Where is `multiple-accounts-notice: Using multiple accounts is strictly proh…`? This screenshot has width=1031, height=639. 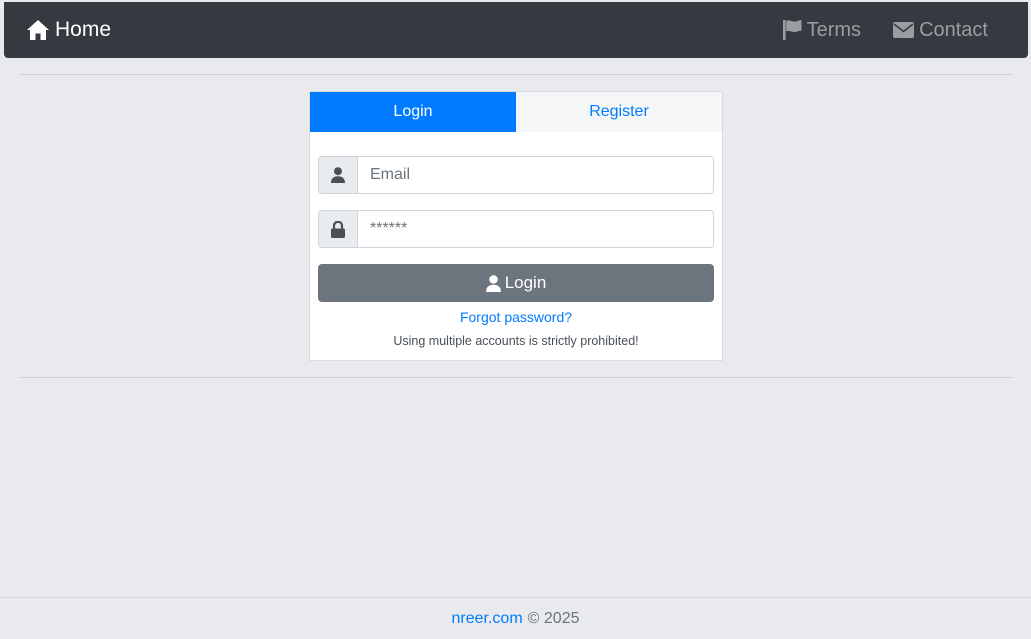
multiple-accounts-notice: Using multiple accounts is strictly proh… is located at coordinates (516, 341).